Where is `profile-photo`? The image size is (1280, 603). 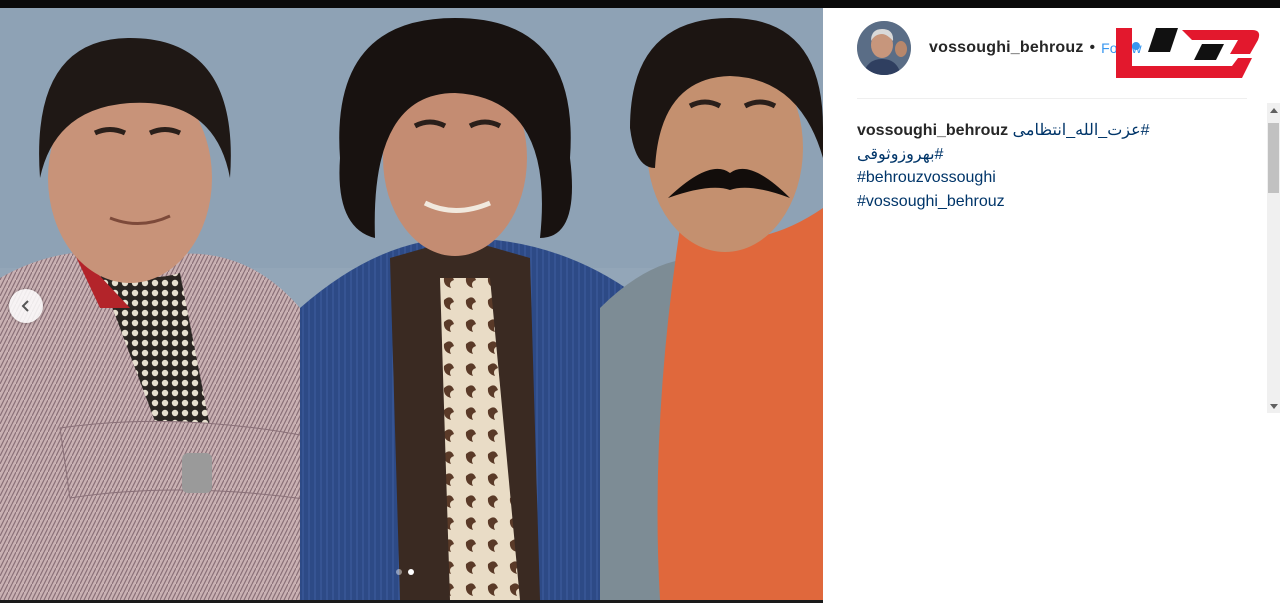
profile-photo is located at coordinates (884, 48).